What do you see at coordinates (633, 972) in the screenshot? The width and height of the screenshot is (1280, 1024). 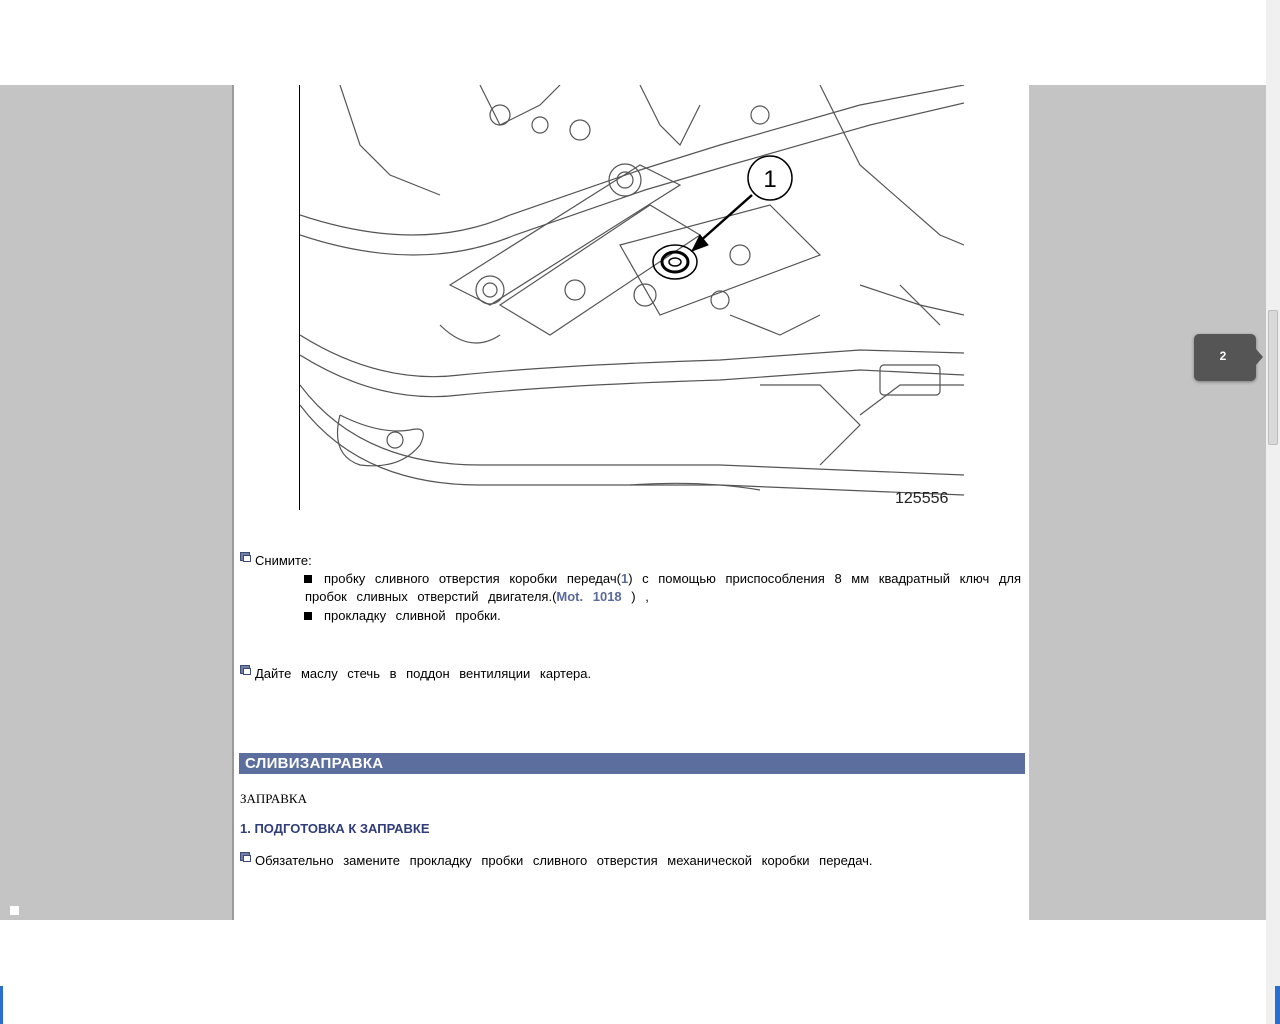 I see `bottom-area` at bounding box center [633, 972].